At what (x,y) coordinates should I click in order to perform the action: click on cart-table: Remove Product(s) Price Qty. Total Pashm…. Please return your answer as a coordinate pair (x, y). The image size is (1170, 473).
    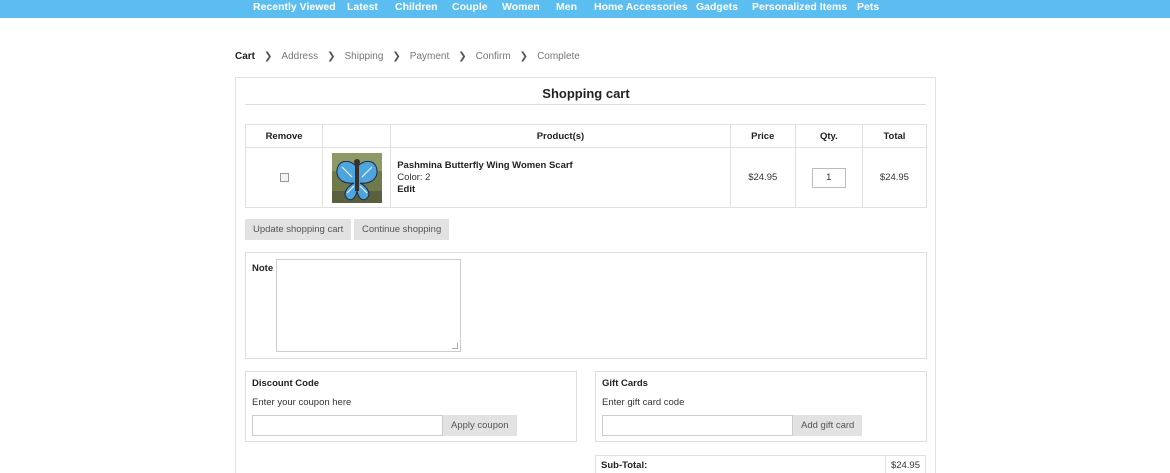
    Looking at the image, I should click on (586, 166).